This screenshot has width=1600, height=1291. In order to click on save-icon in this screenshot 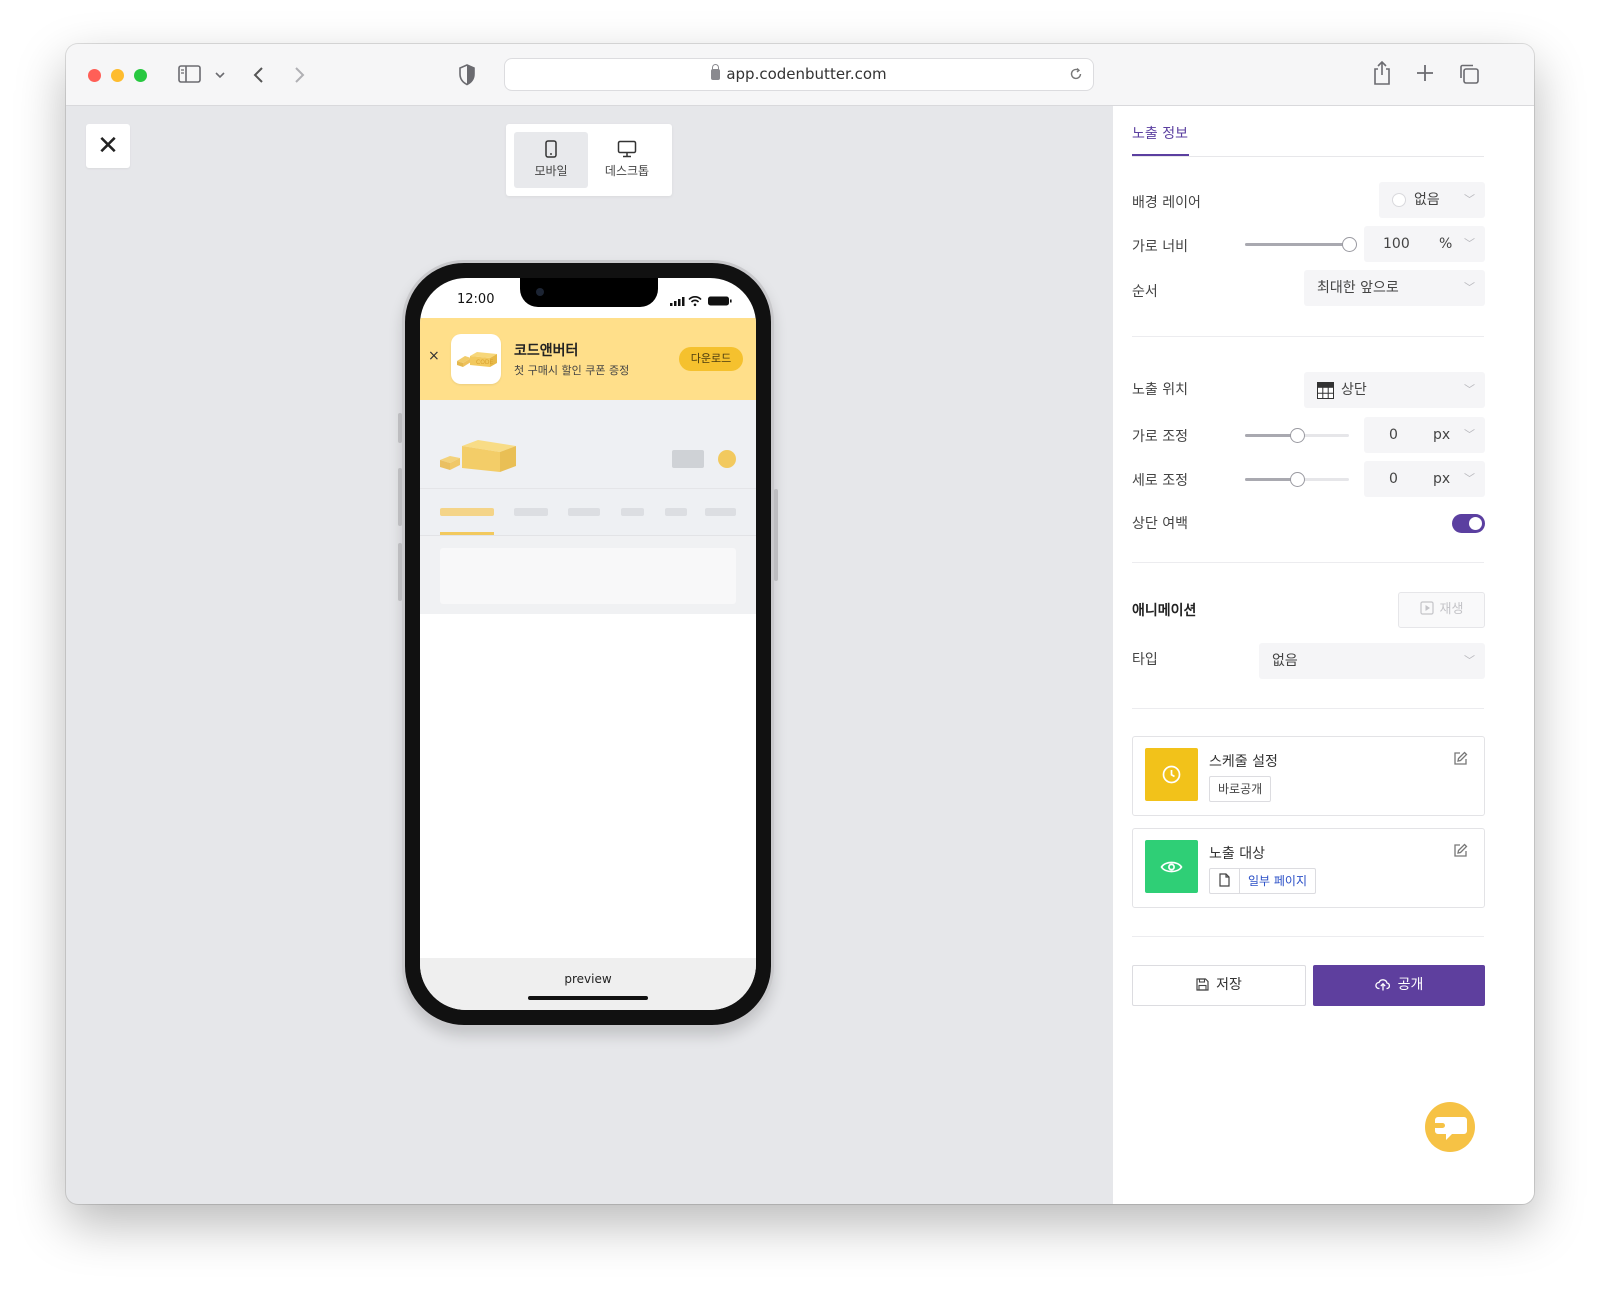, I will do `click(1202, 984)`.